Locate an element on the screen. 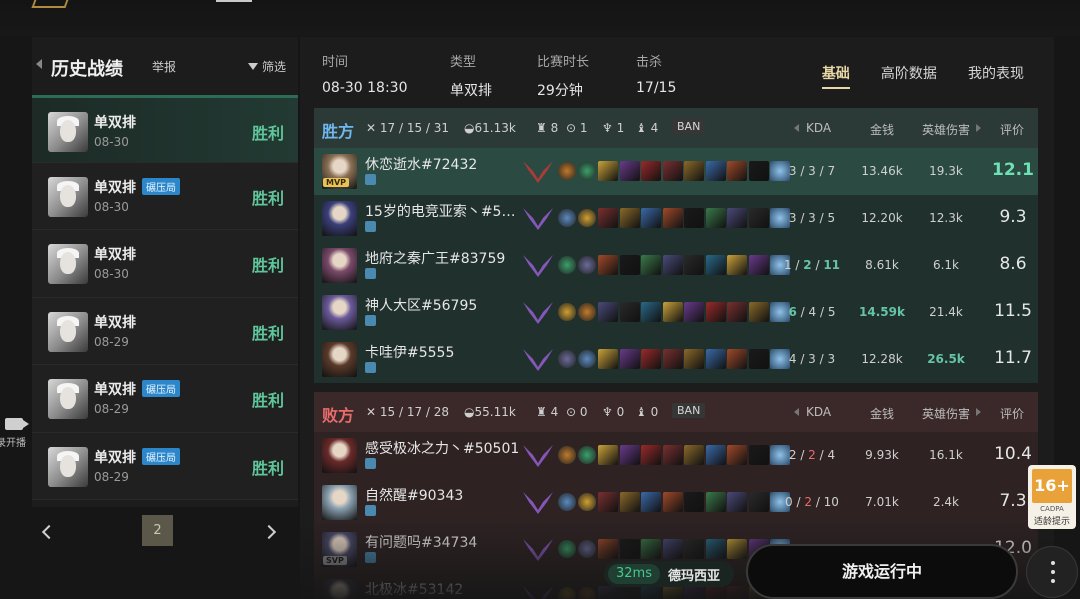  player-damage: 19.3k is located at coordinates (946, 171).